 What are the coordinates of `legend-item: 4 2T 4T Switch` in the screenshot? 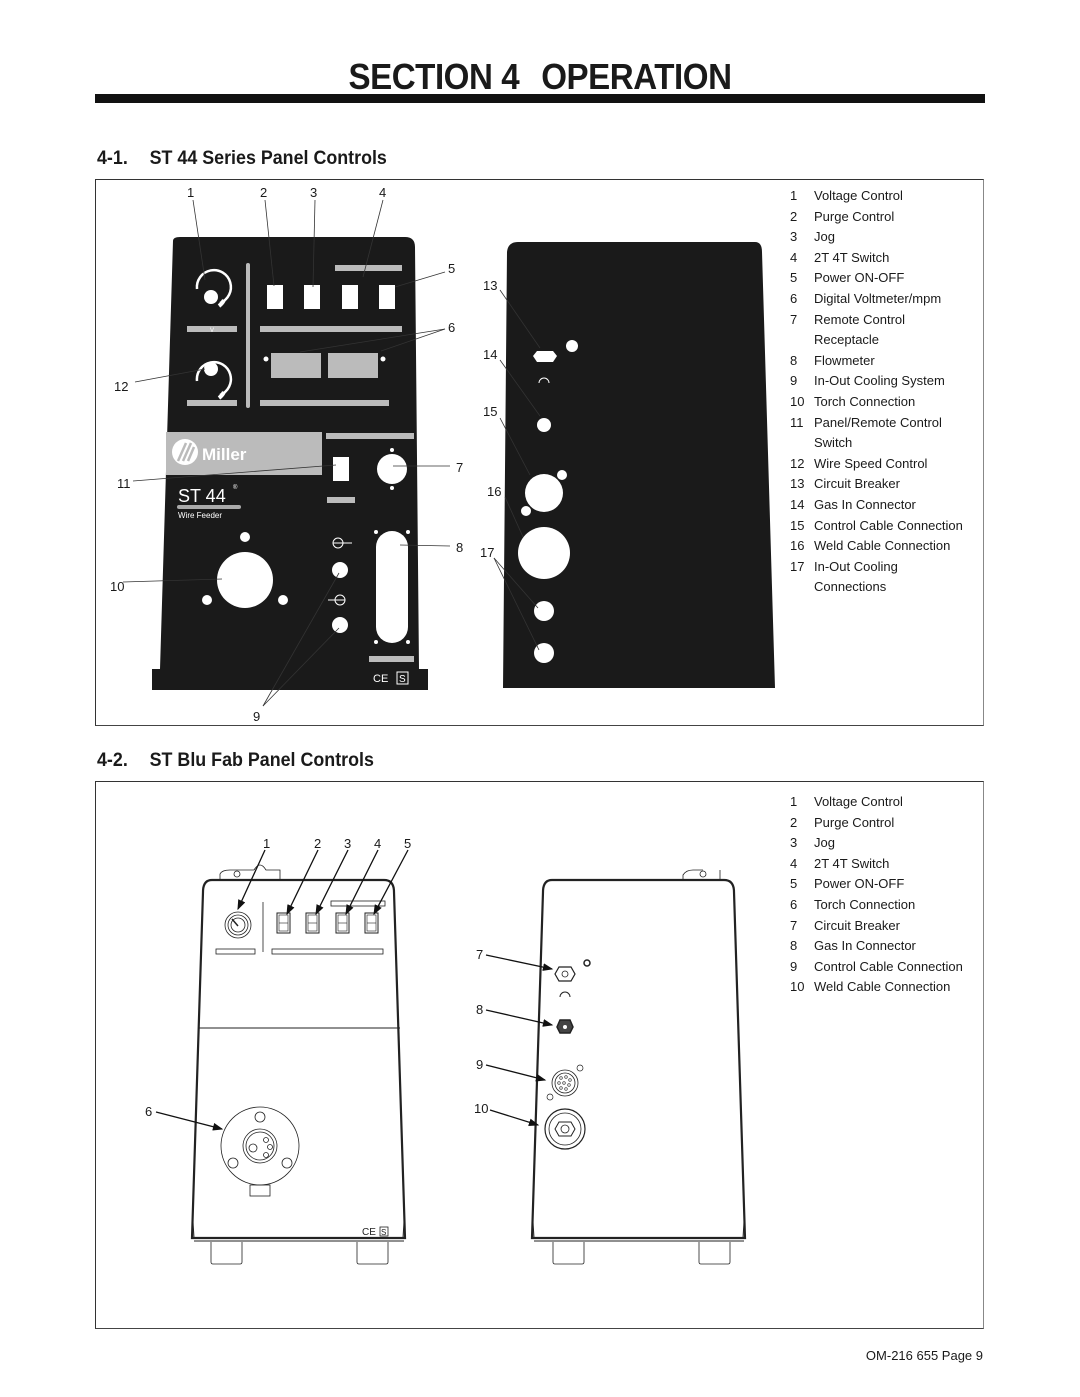 It's located at (876, 864).